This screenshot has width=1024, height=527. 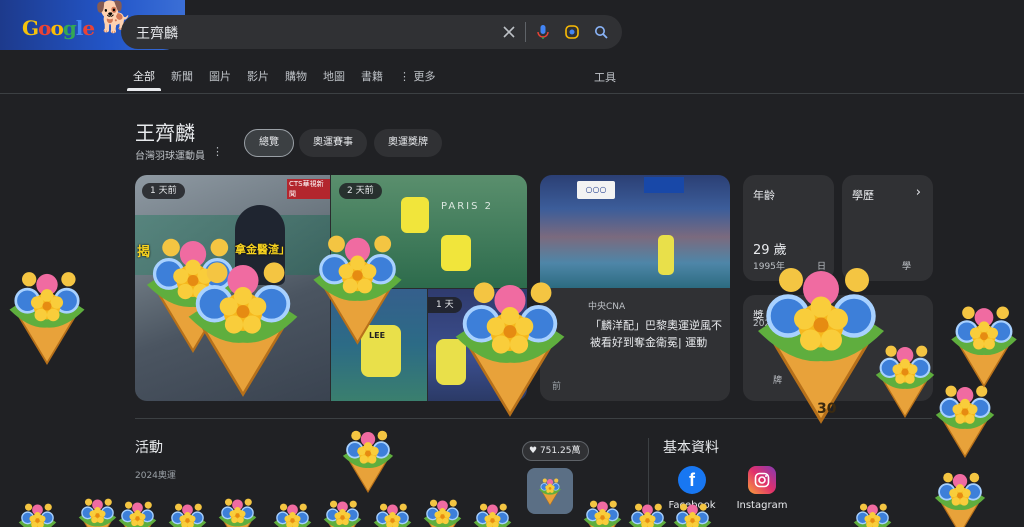 What do you see at coordinates (764, 195) in the screenshot?
I see `info-label-age: 年齡` at bounding box center [764, 195].